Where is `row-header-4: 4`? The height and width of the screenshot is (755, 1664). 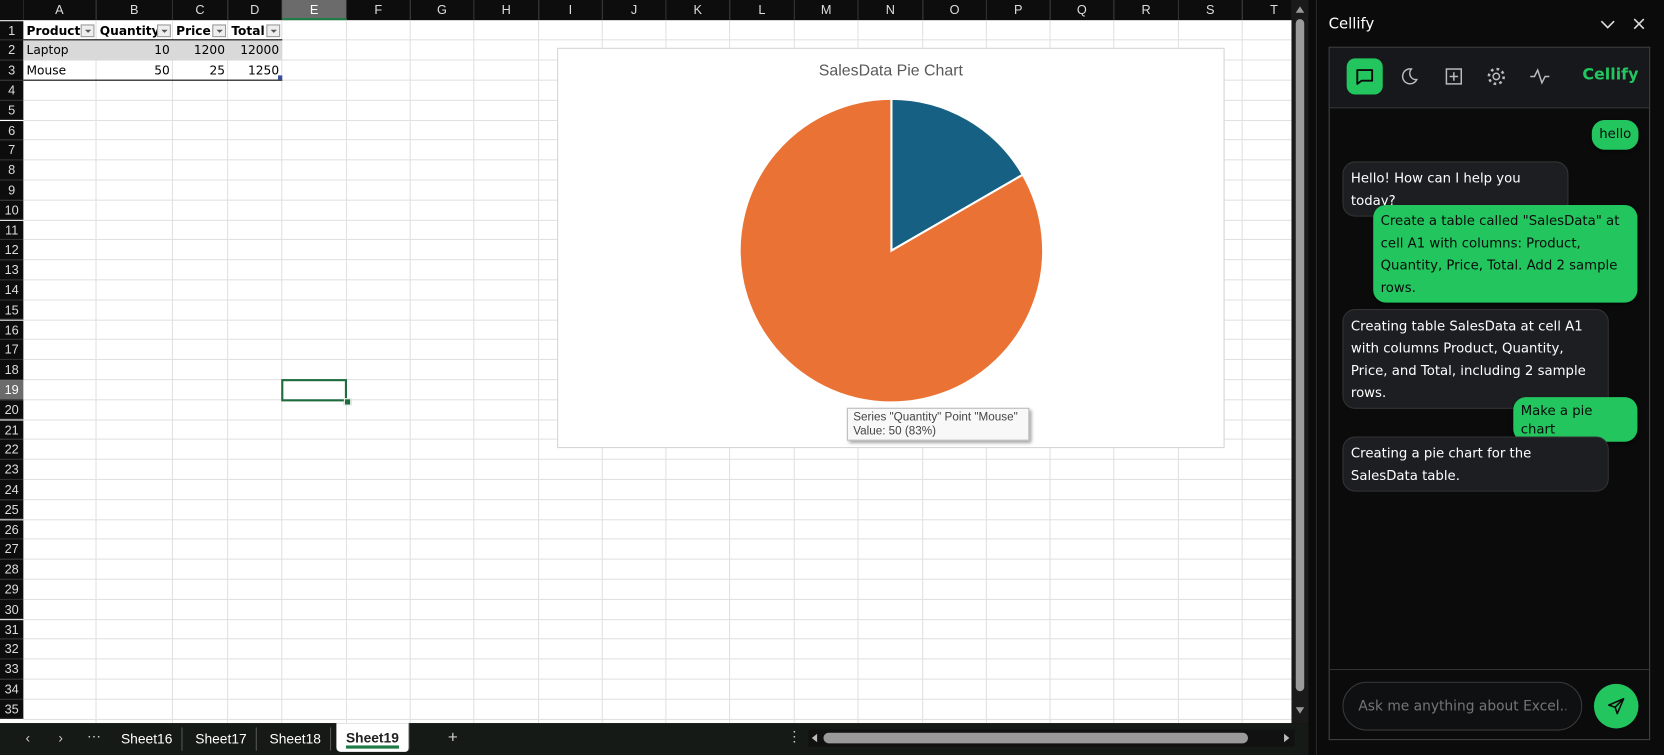
row-header-4: 4 is located at coordinates (12, 90).